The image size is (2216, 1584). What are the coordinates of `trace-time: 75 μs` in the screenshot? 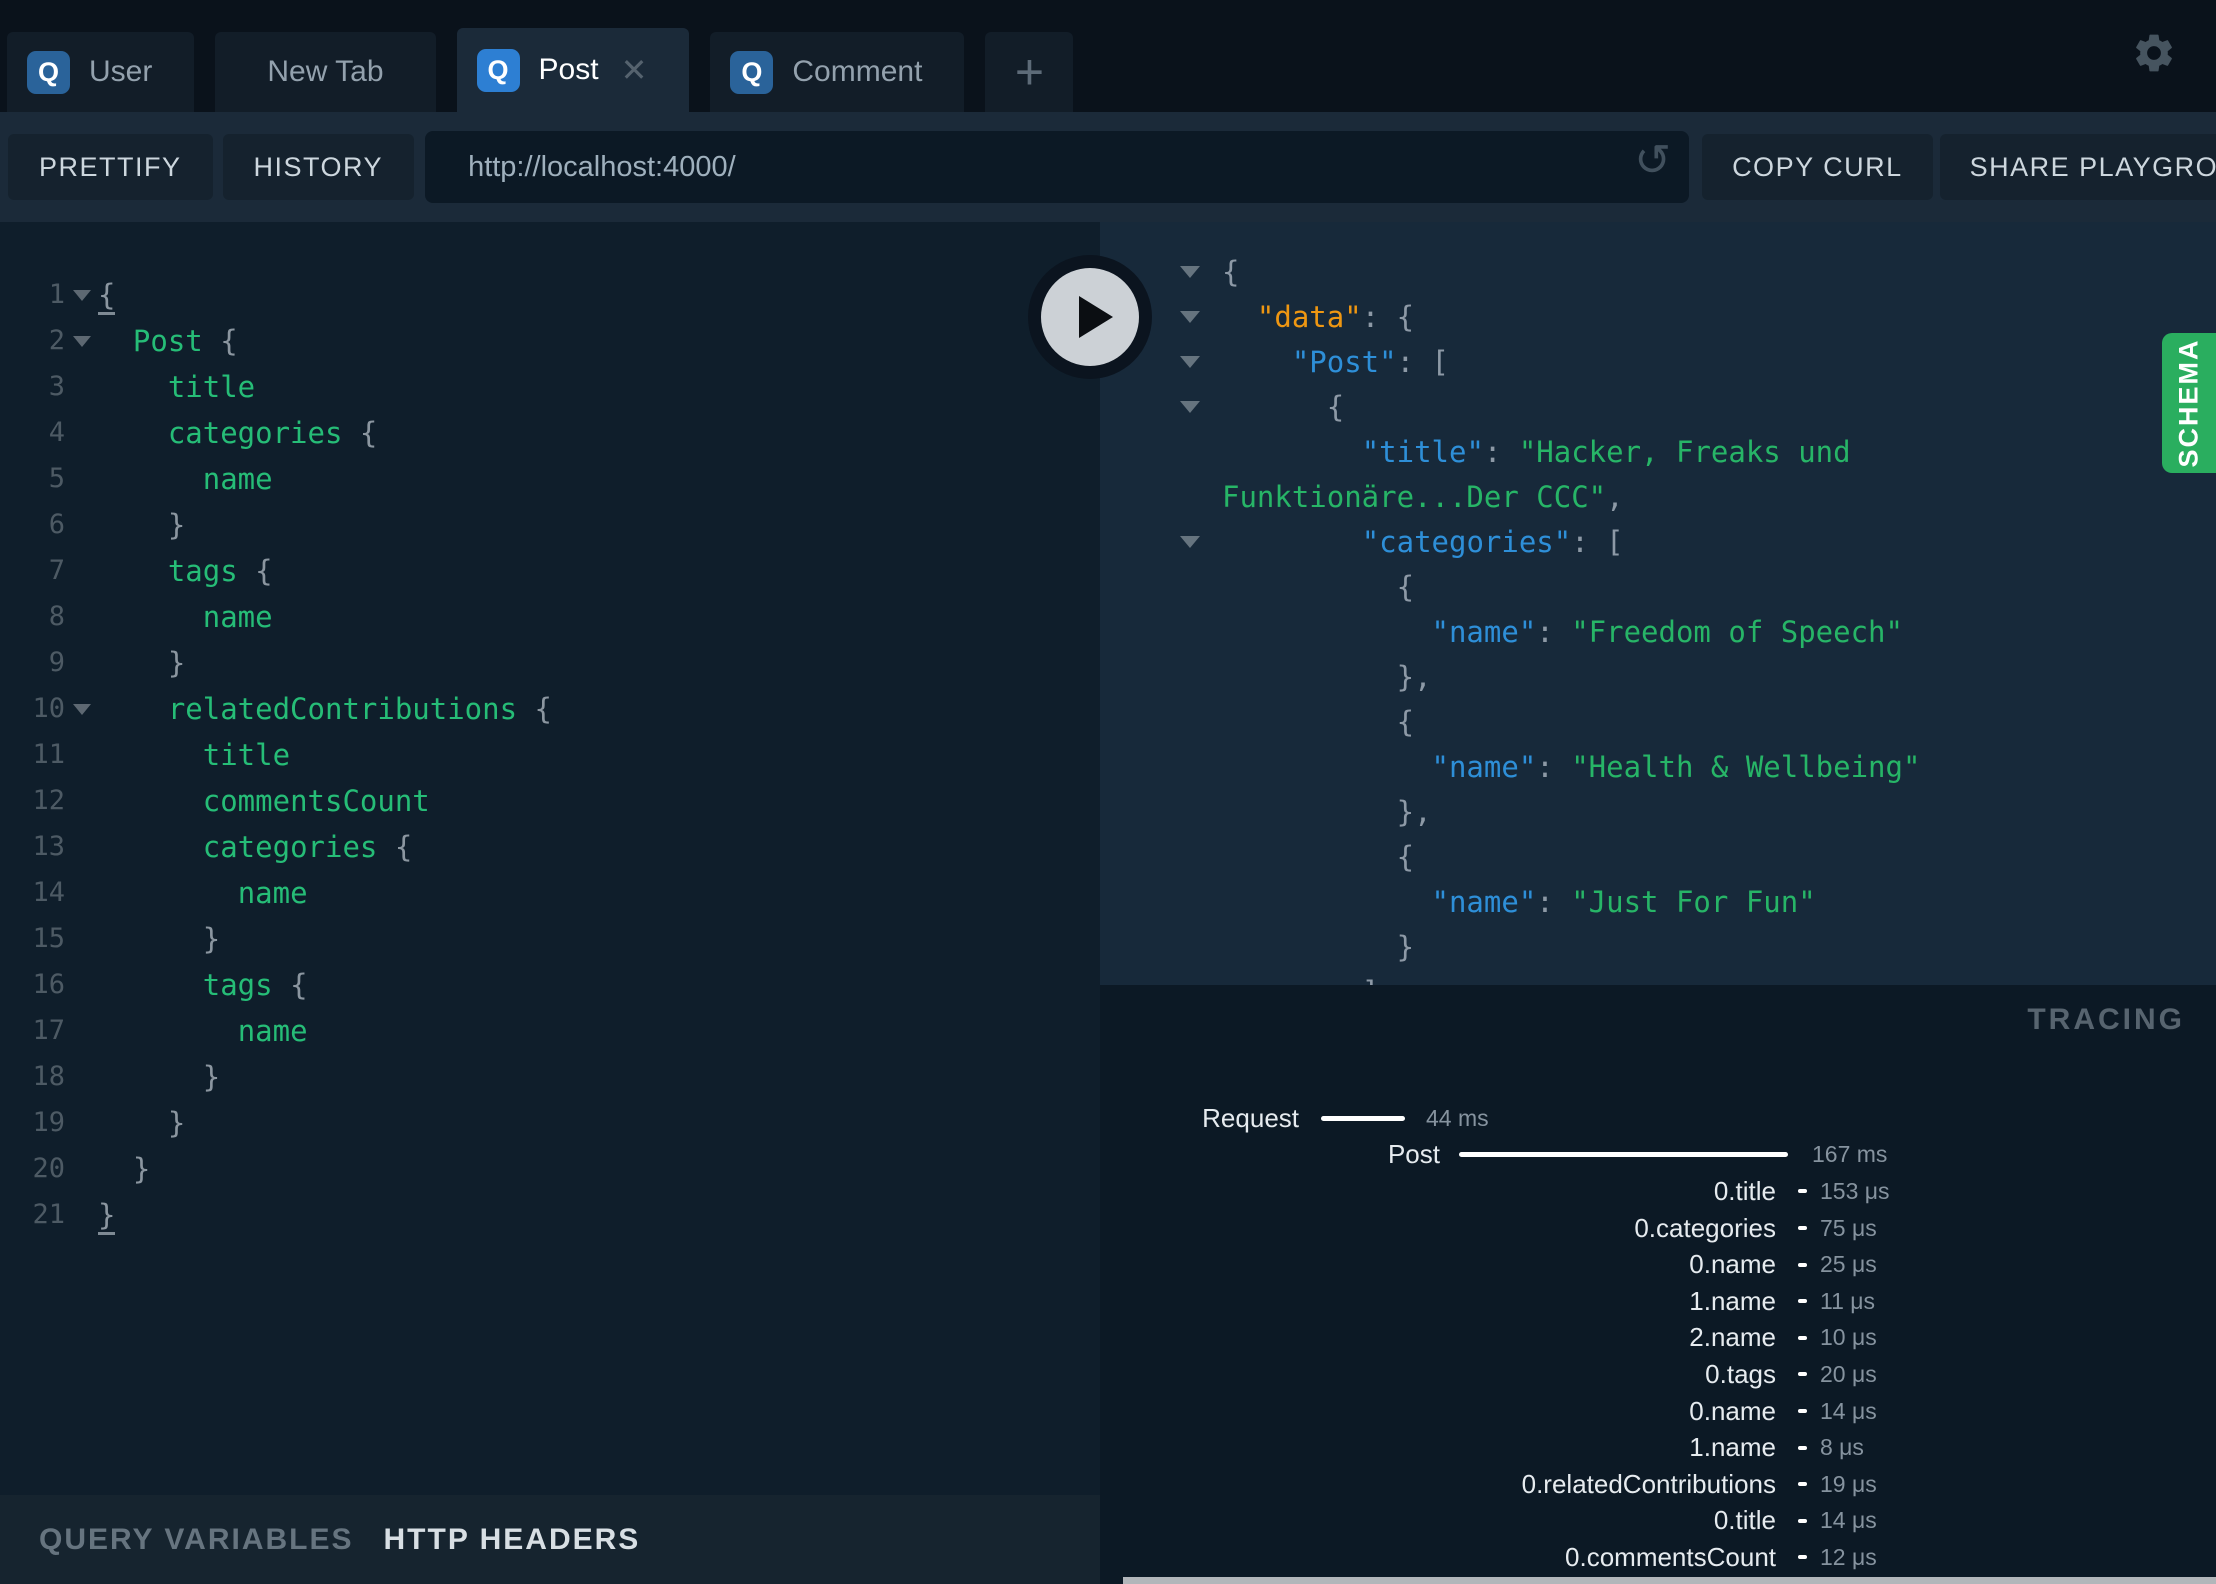 It's located at (1848, 1227).